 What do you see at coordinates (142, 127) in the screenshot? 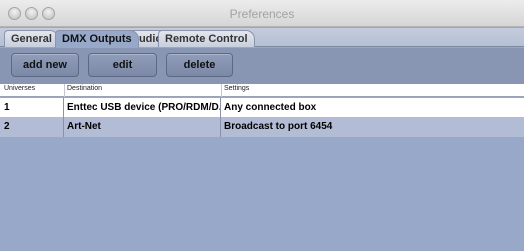
I see `destination-cell: Art-Net` at bounding box center [142, 127].